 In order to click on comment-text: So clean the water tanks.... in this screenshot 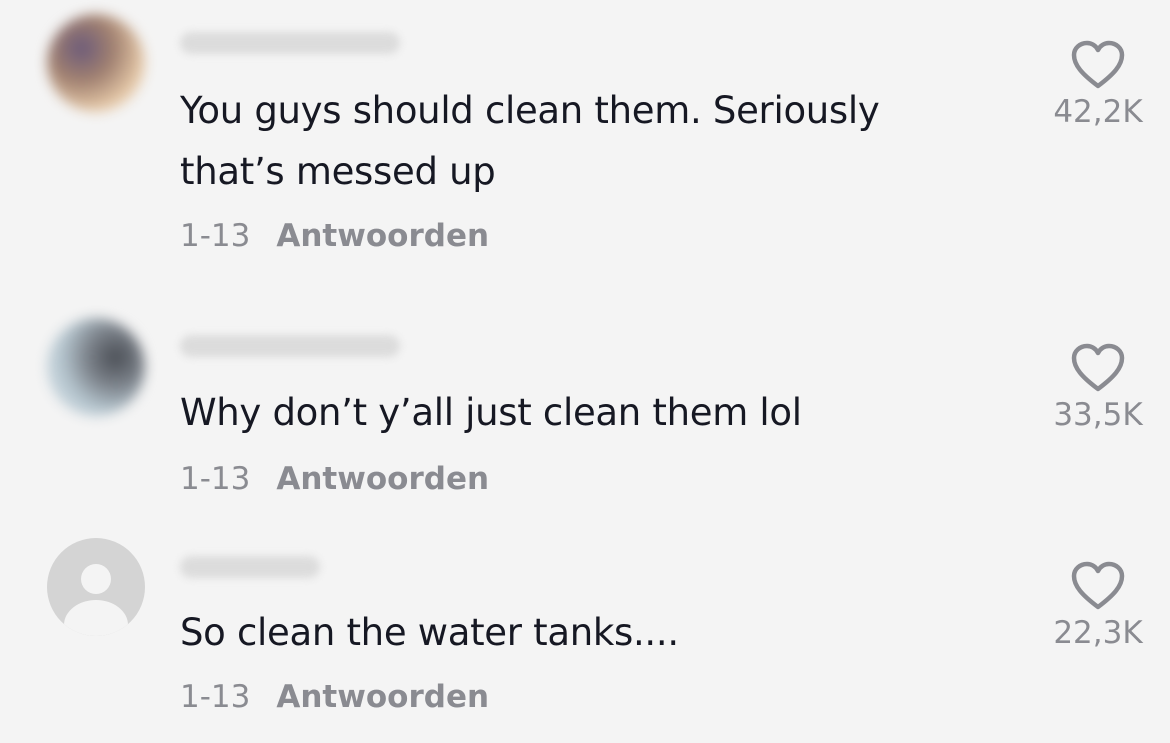, I will do `click(429, 632)`.